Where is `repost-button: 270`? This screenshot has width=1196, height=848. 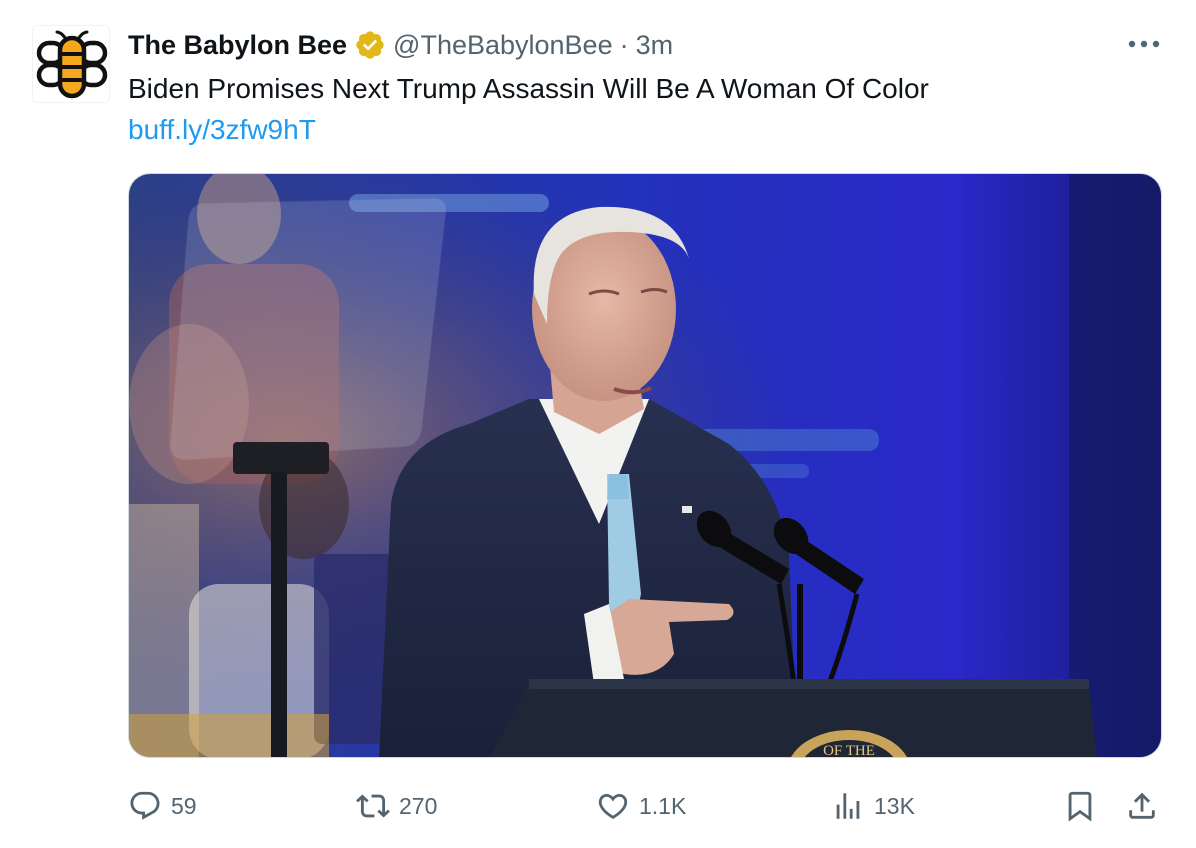 repost-button: 270 is located at coordinates (396, 806).